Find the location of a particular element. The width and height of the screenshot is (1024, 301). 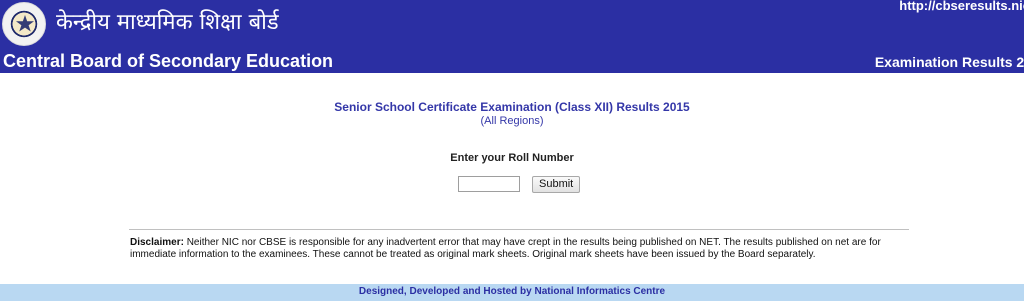

roll-number-form: Submit is located at coordinates (519, 184).